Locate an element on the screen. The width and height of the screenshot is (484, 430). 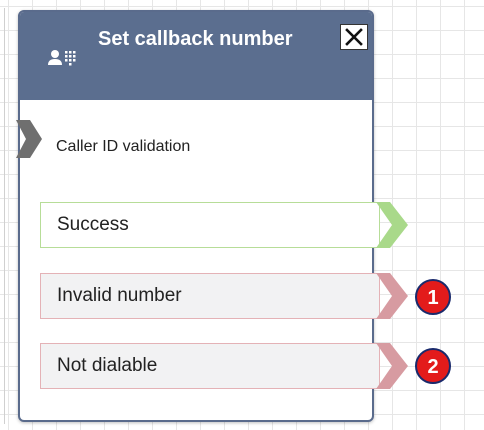
branch-success: Success is located at coordinates (210, 225).